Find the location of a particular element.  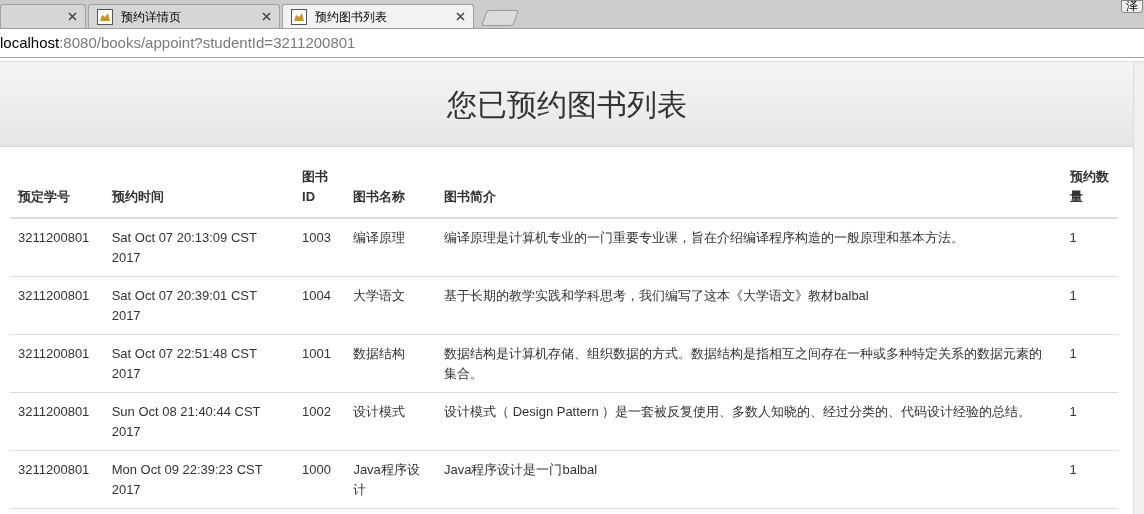

table-cell: 设计模式 is located at coordinates (379, 411).